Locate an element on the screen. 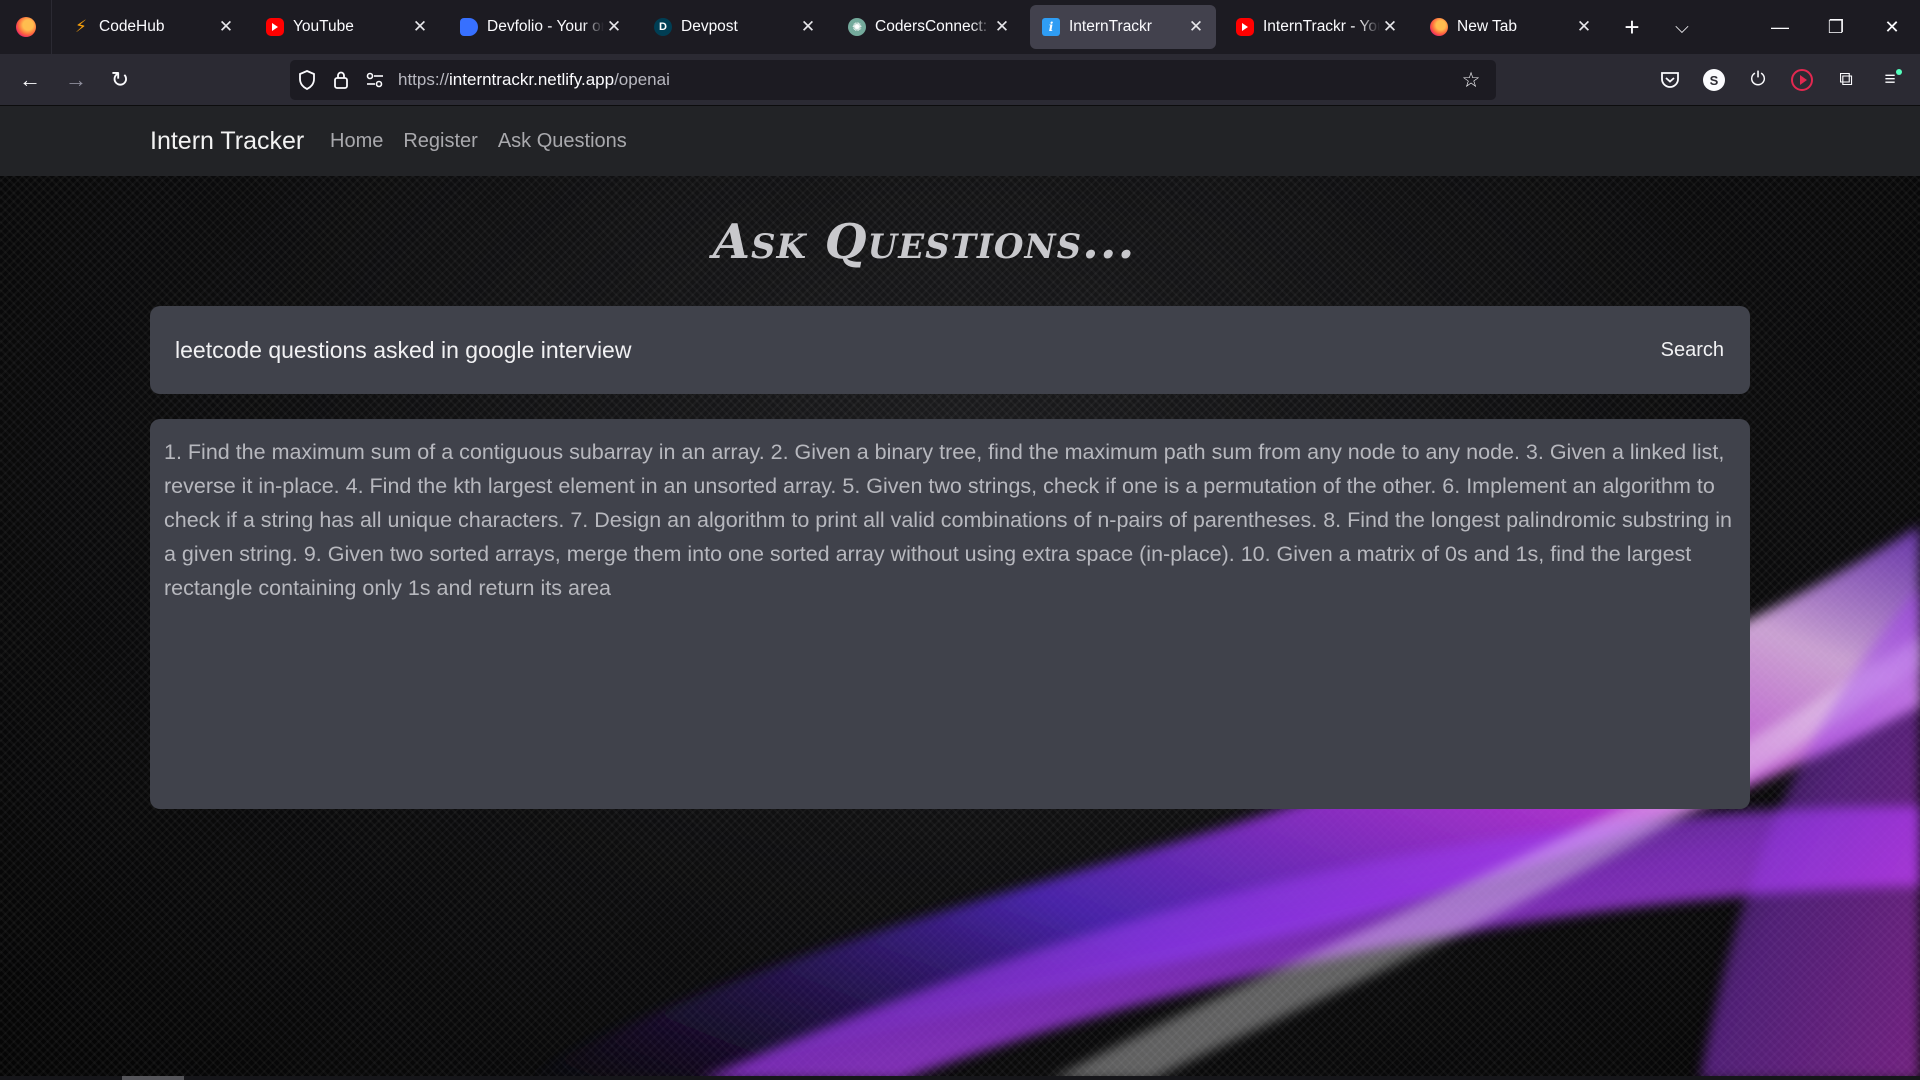 The height and width of the screenshot is (1080, 1920). nav-link-ask-questions: Ask Questions is located at coordinates (562, 141).